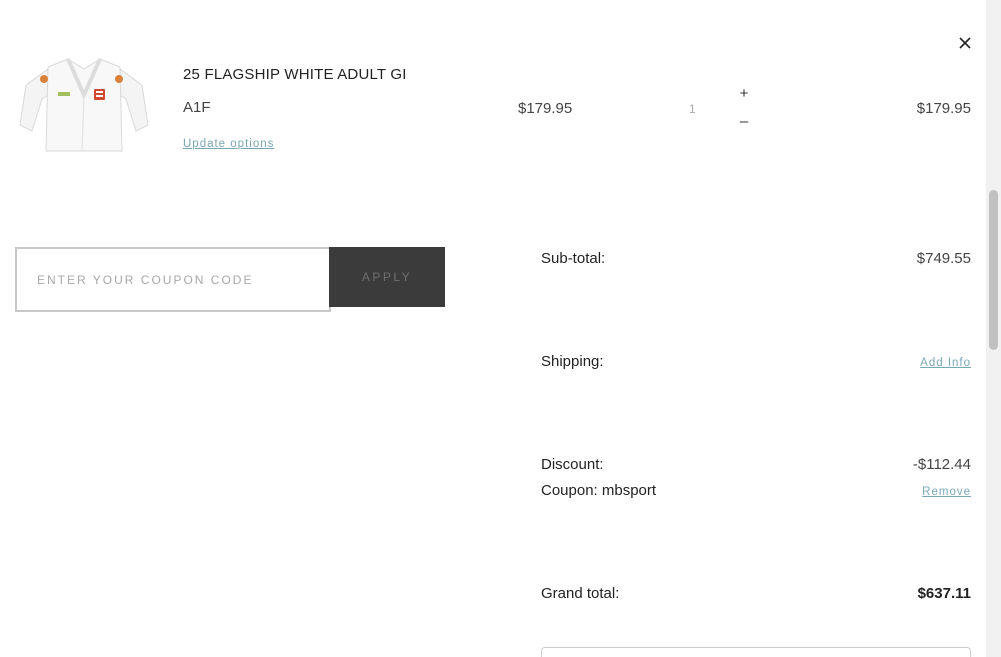  What do you see at coordinates (84, 105) in the screenshot?
I see `product-image` at bounding box center [84, 105].